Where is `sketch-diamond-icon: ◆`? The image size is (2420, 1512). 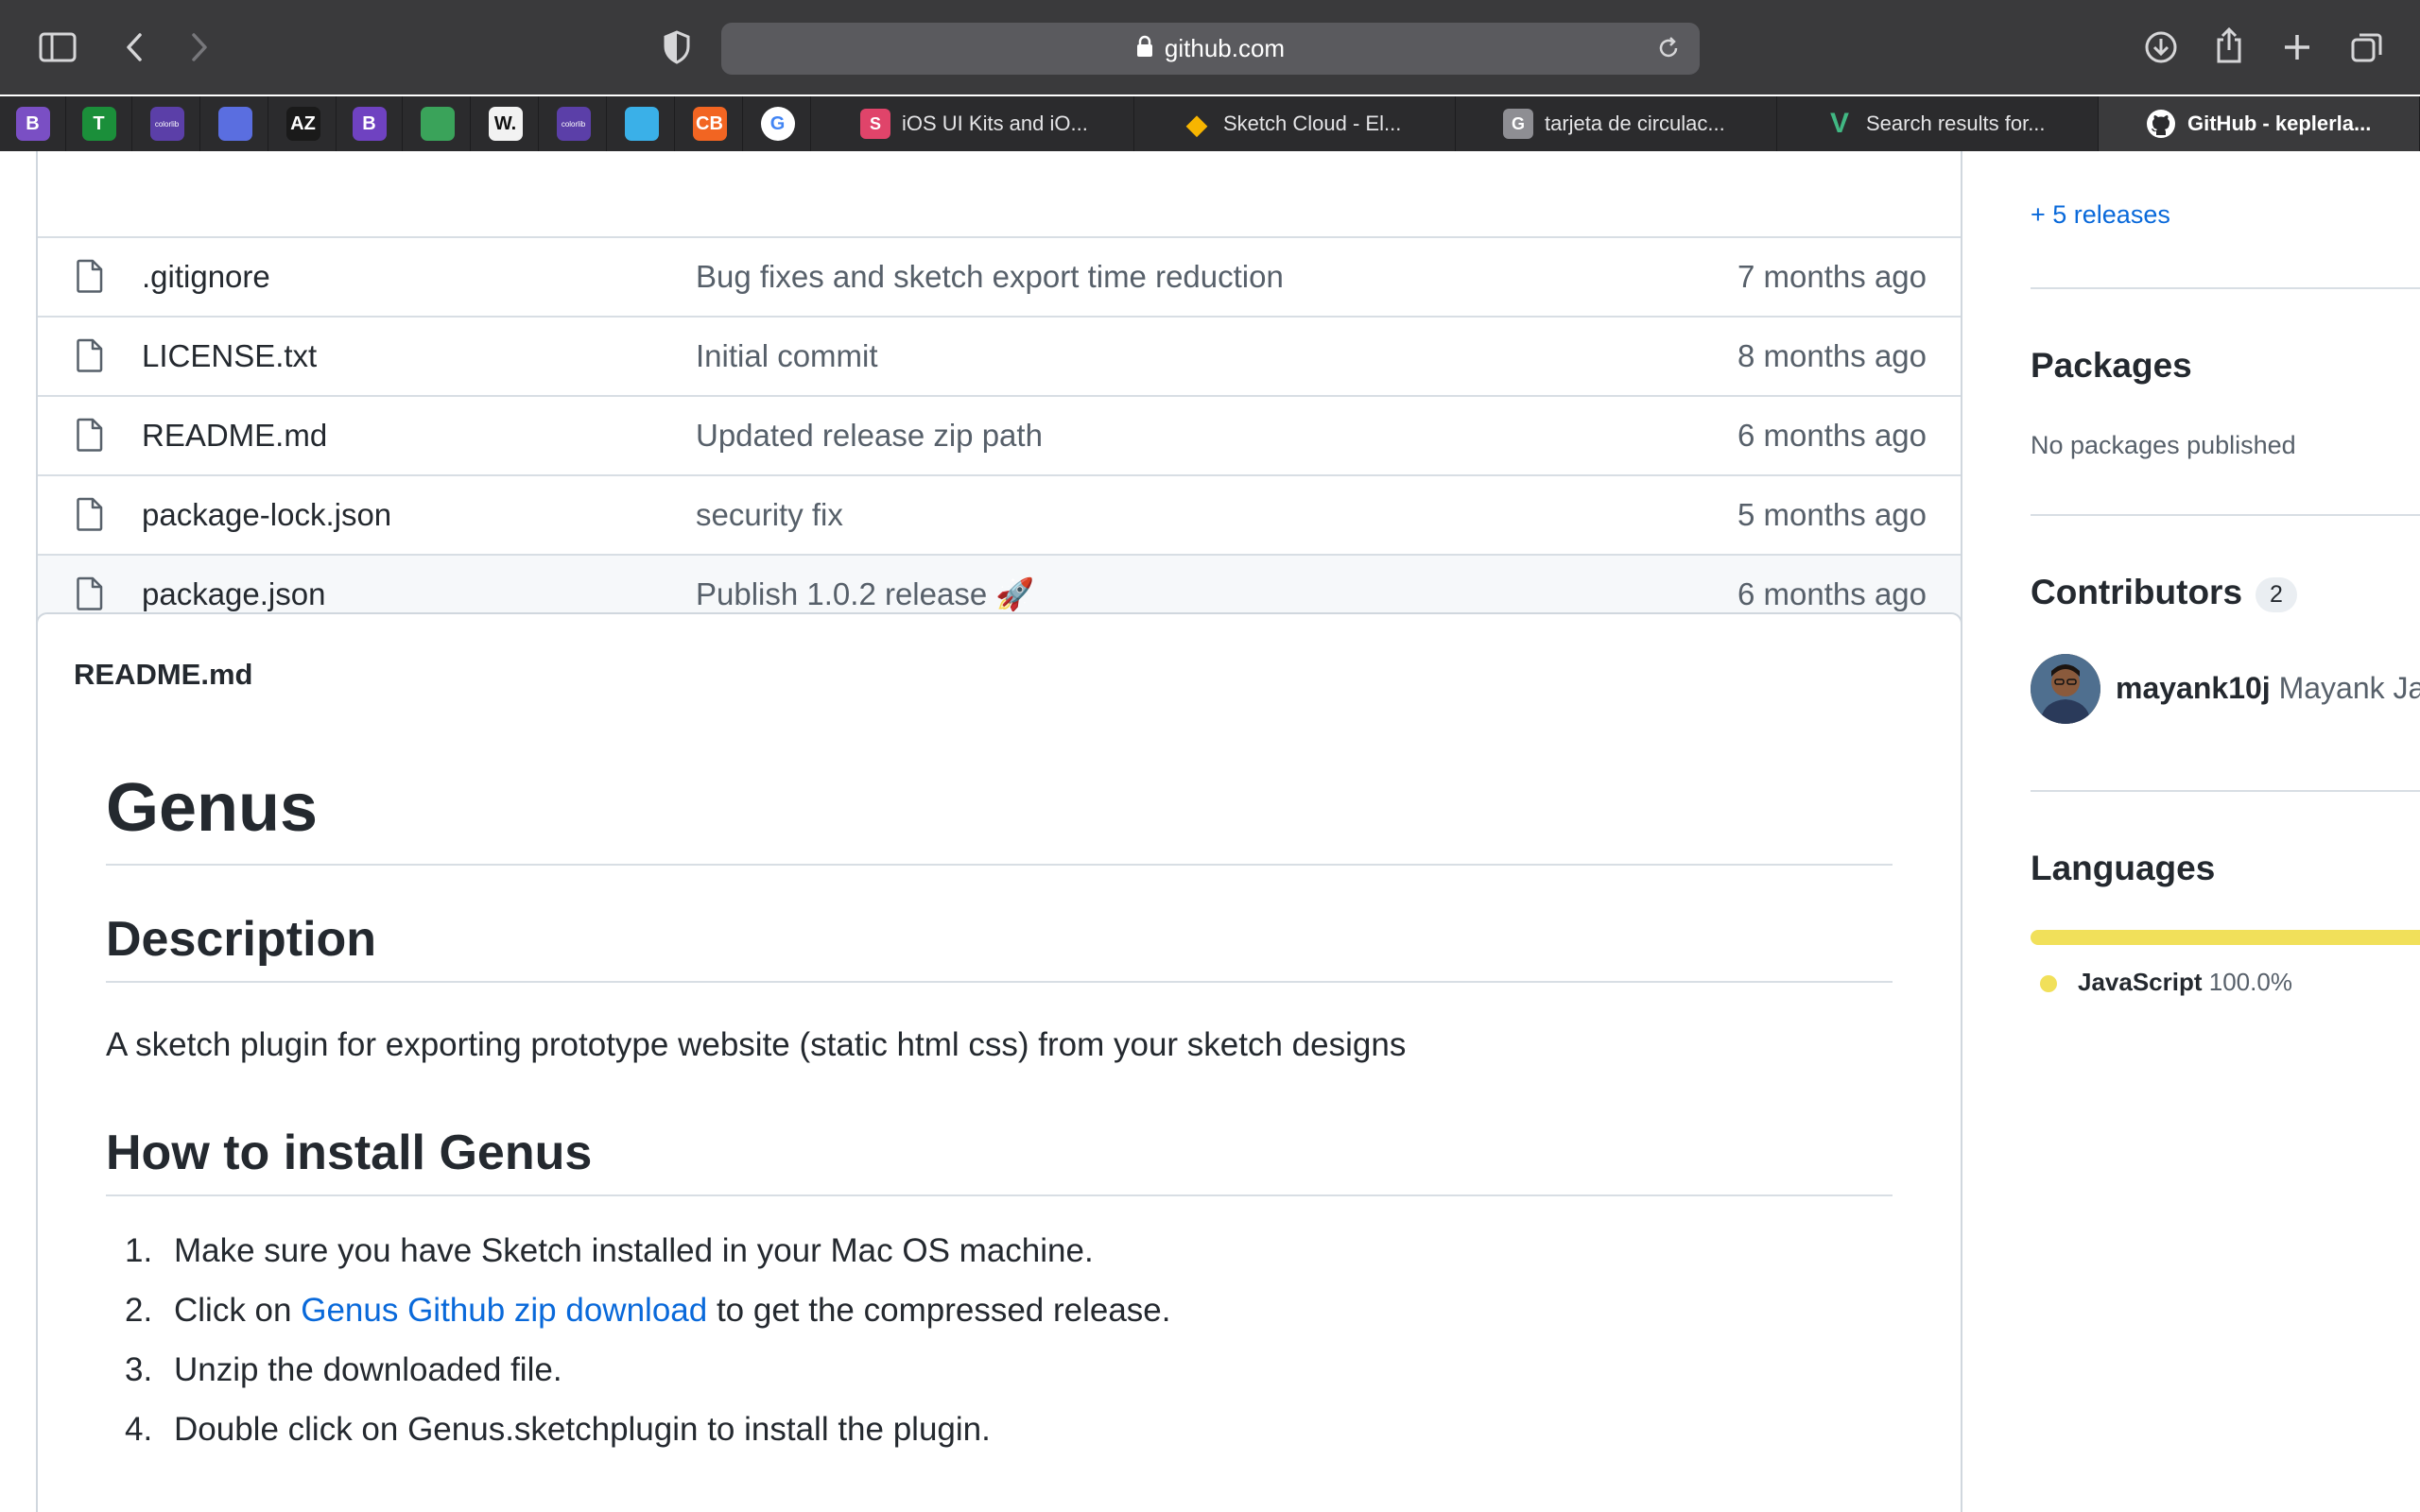 sketch-diamond-icon: ◆ is located at coordinates (1196, 124).